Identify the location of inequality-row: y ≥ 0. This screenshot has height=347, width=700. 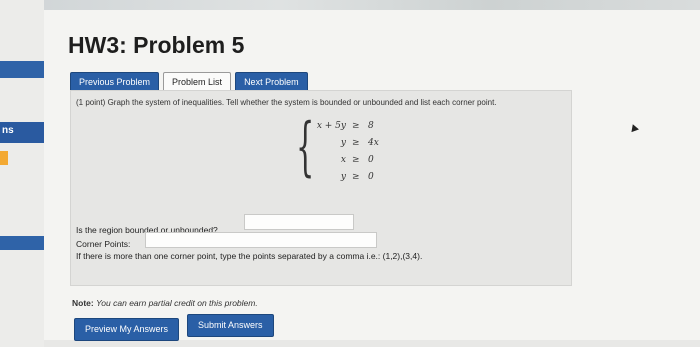
(346, 179).